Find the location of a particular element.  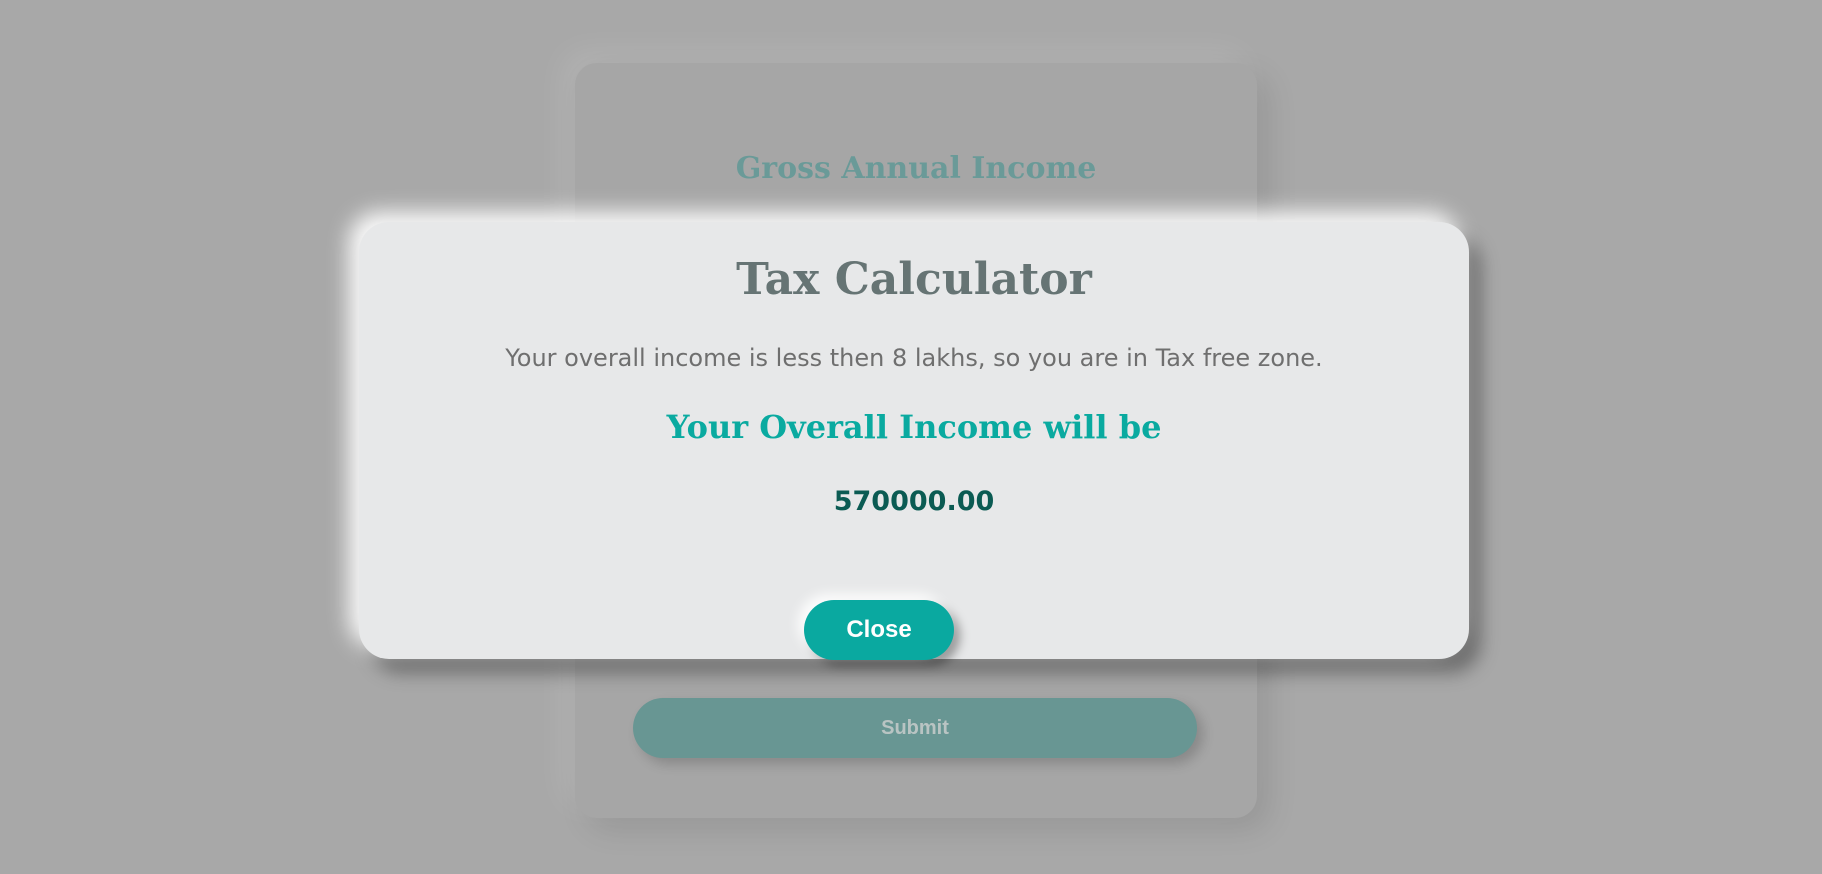

overall-income-amount: 570000.00 is located at coordinates (914, 501).